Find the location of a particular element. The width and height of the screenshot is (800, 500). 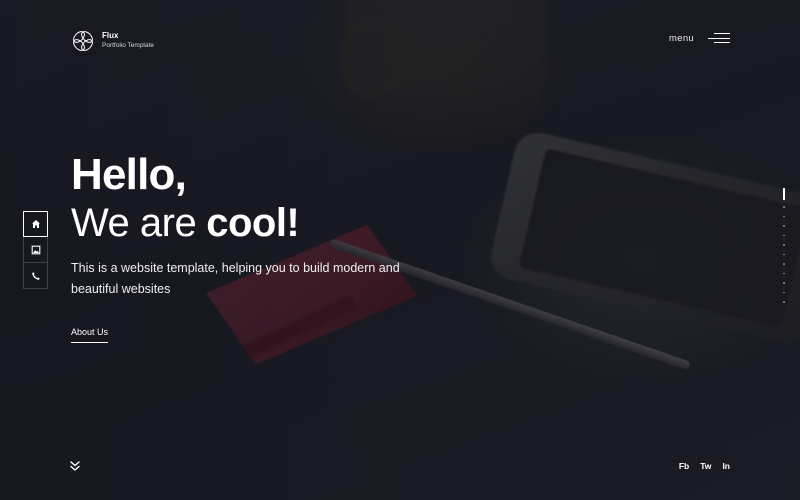

hero-heading-greeting: Hello, is located at coordinates (129, 174).